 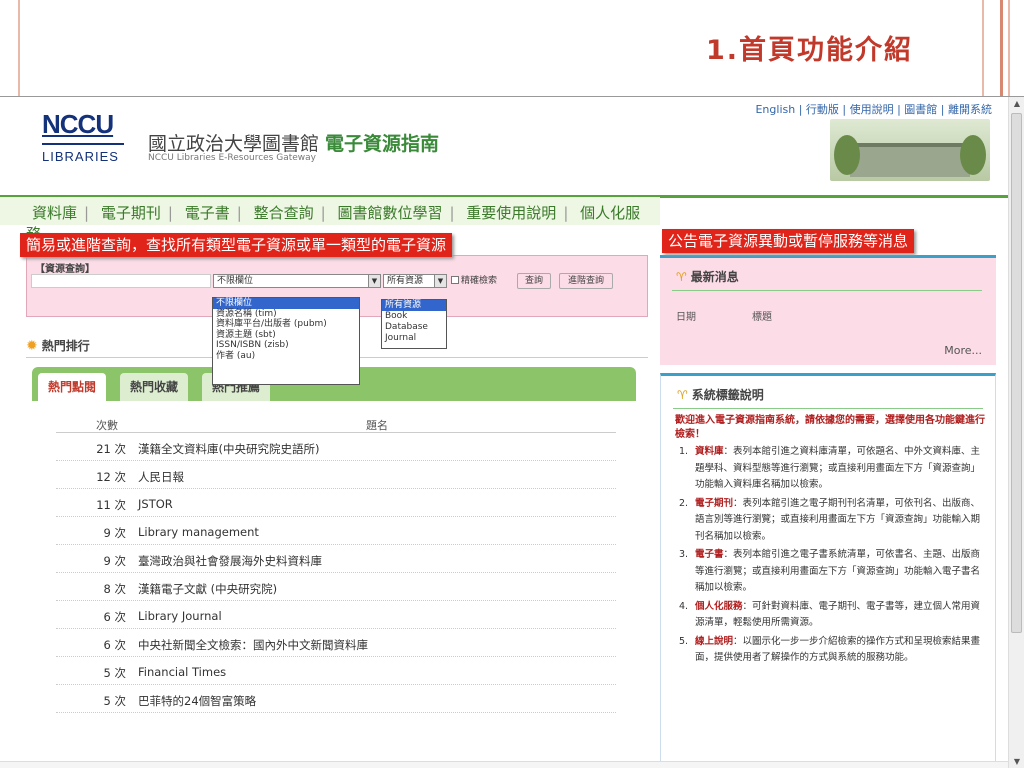 What do you see at coordinates (511, 213) in the screenshot?
I see `nav-item-guide: 重要使用說明` at bounding box center [511, 213].